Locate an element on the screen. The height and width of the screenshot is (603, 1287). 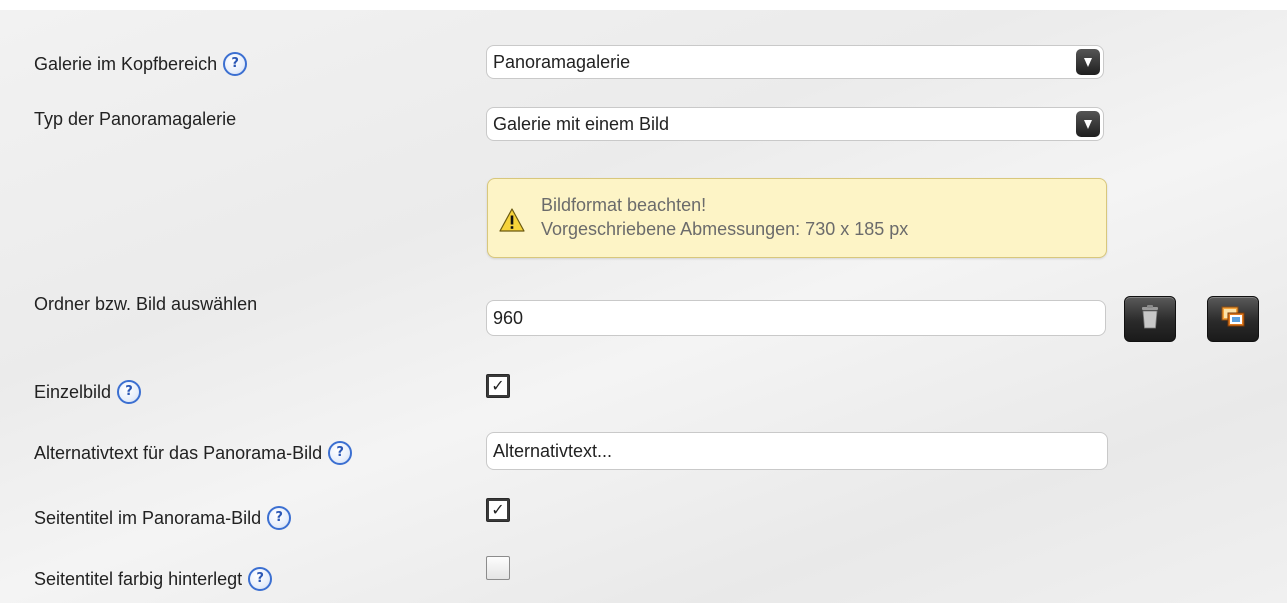
alt-text-input is located at coordinates (797, 451).